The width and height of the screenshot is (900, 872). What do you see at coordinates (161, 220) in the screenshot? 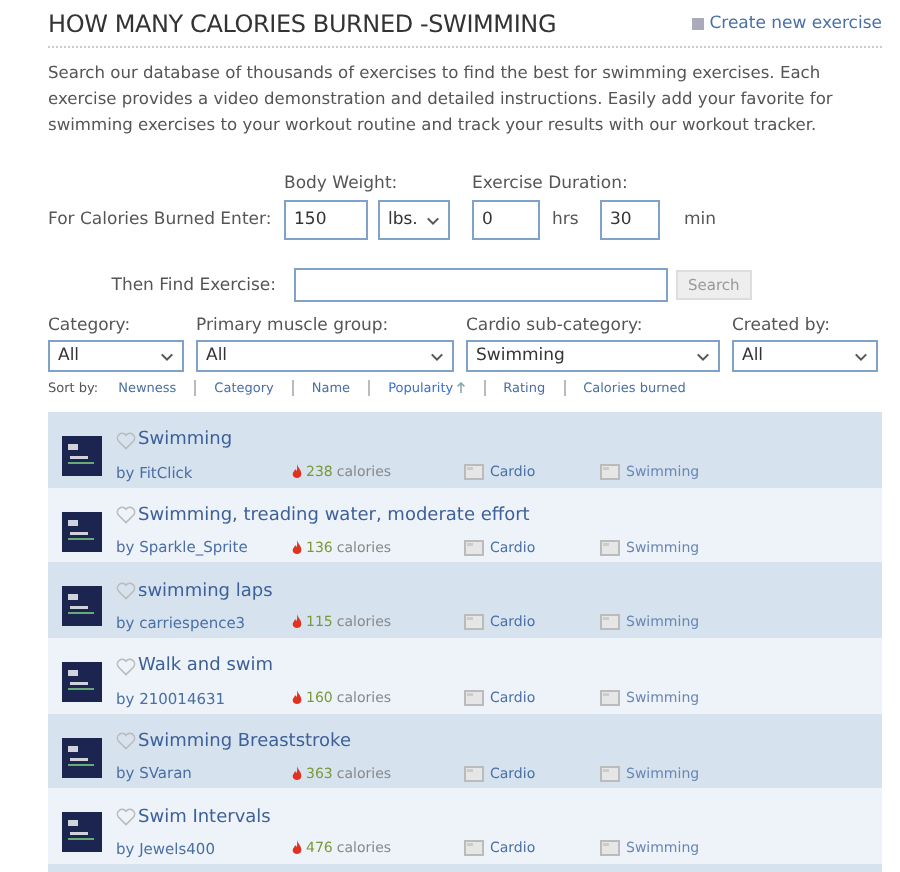
I see `field-label: For Calories Burned Enter:` at bounding box center [161, 220].